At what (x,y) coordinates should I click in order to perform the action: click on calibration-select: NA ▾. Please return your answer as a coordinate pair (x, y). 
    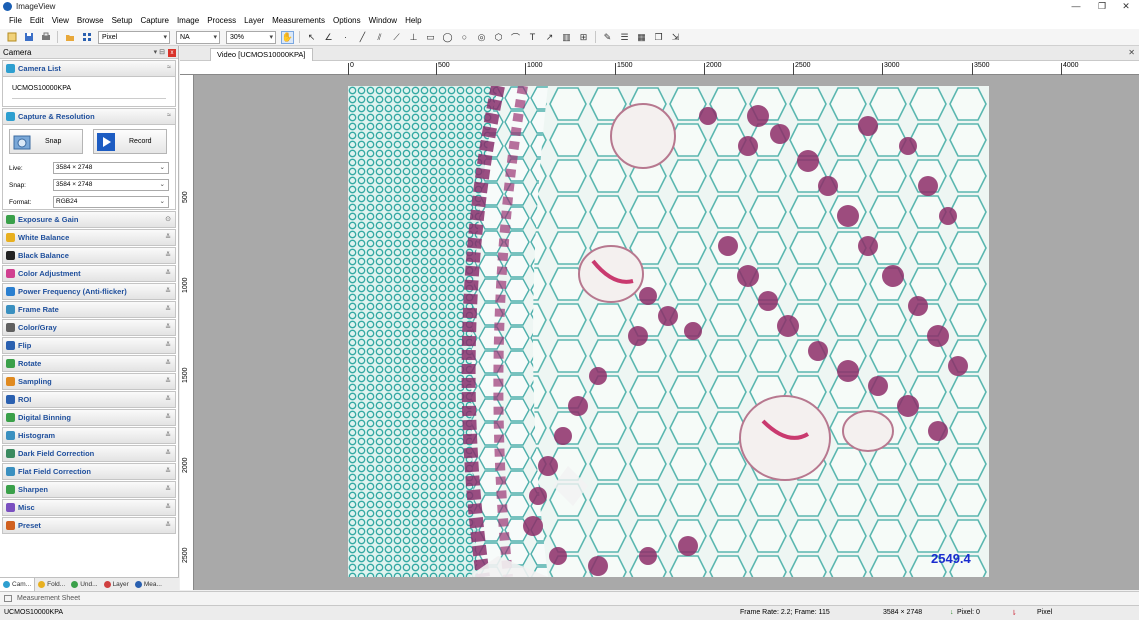
    Looking at the image, I should click on (198, 37).